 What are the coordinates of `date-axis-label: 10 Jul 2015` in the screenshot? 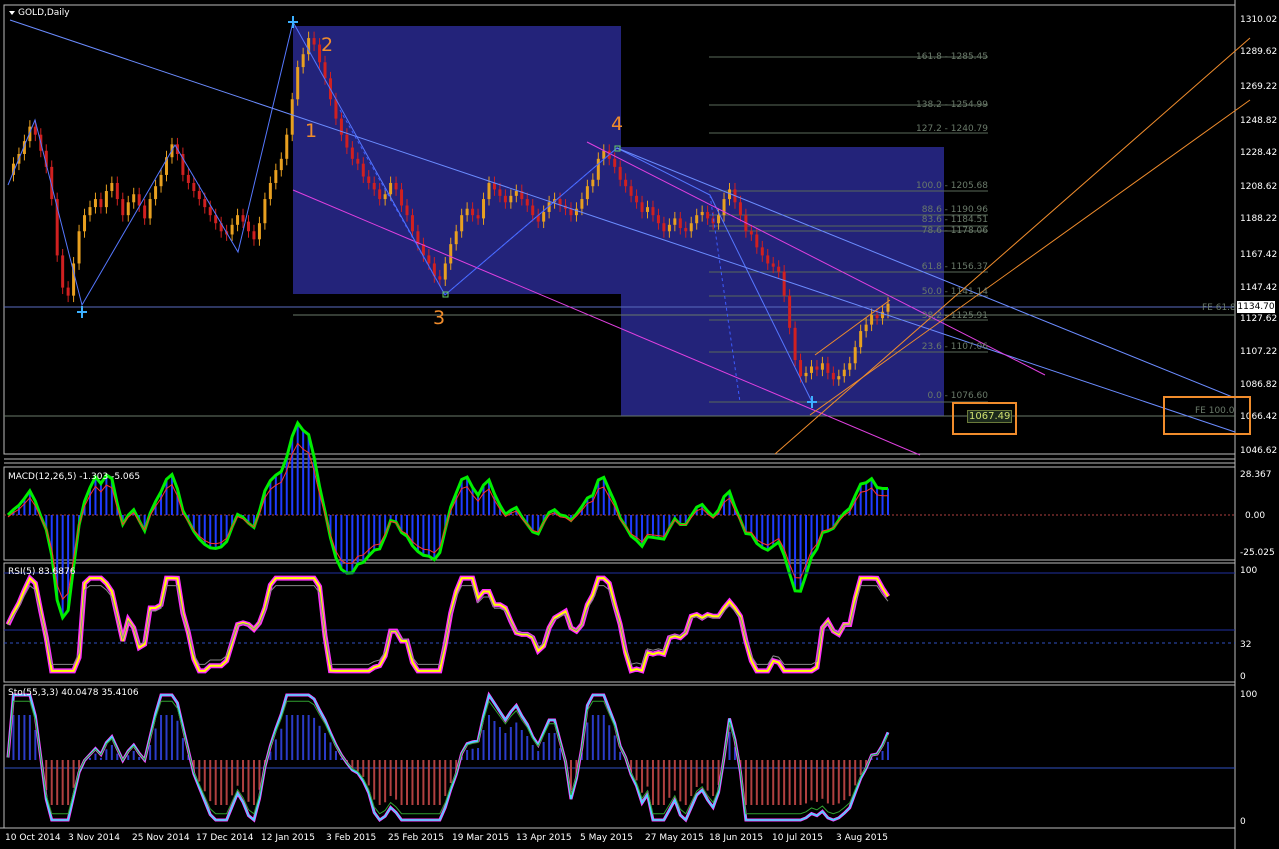 It's located at (797, 838).